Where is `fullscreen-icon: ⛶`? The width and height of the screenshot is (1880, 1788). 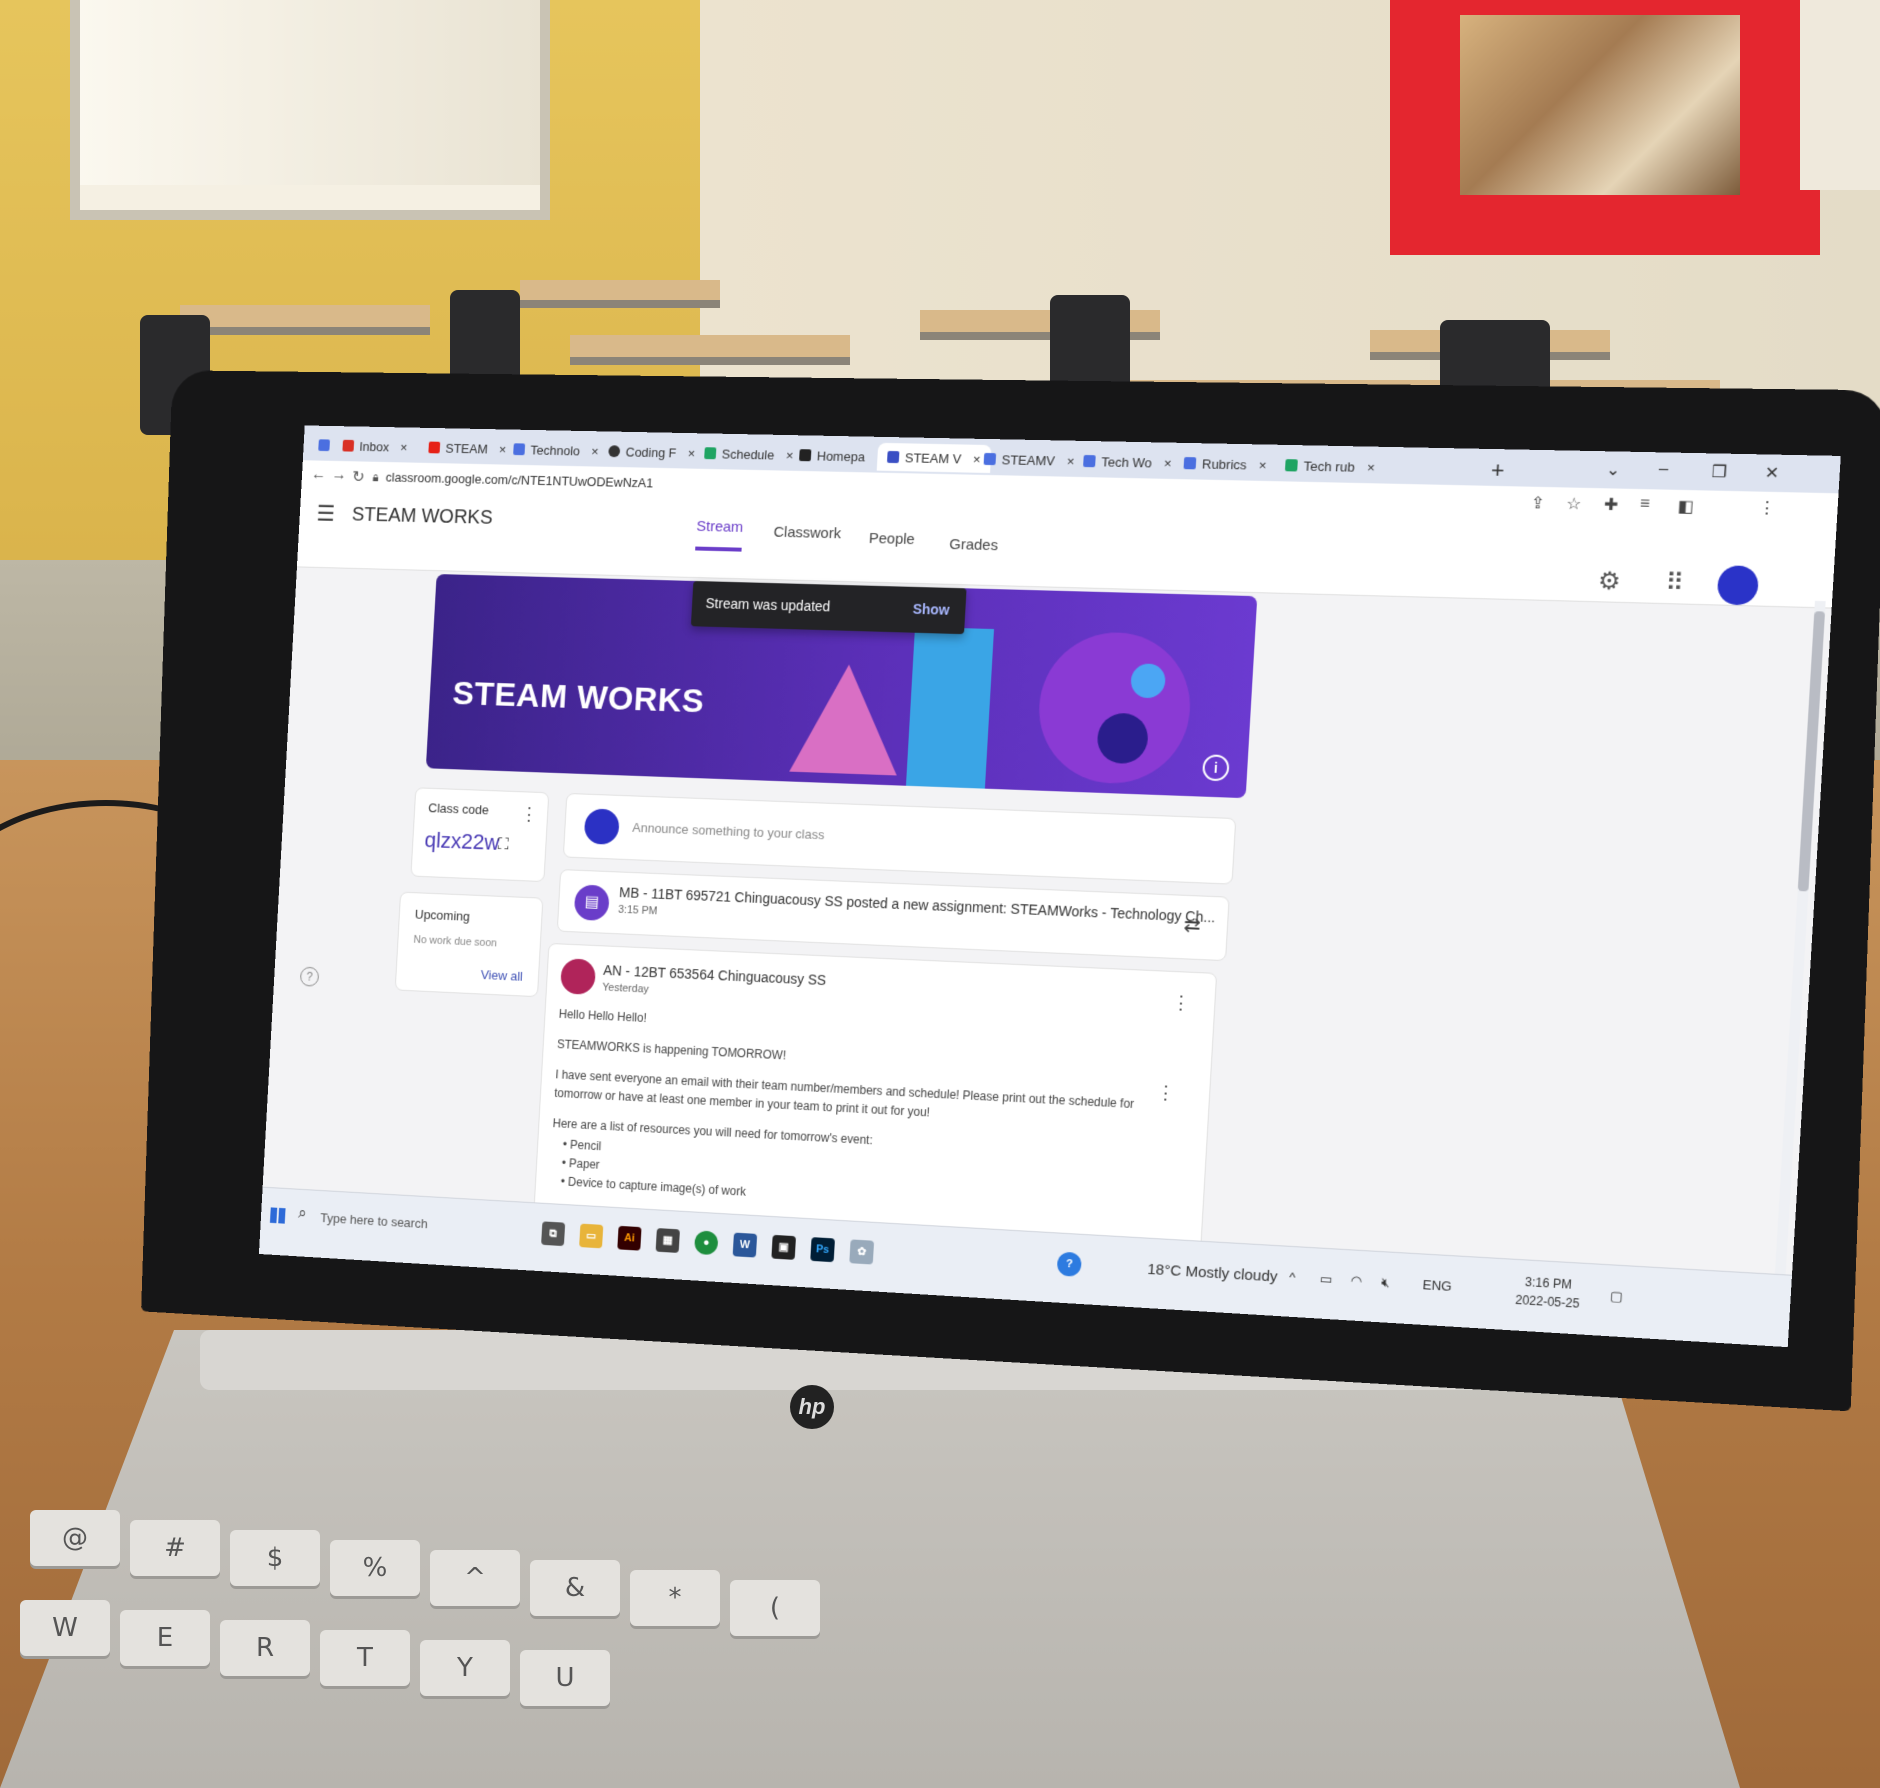
fullscreen-icon: ⛶ is located at coordinates (503, 845).